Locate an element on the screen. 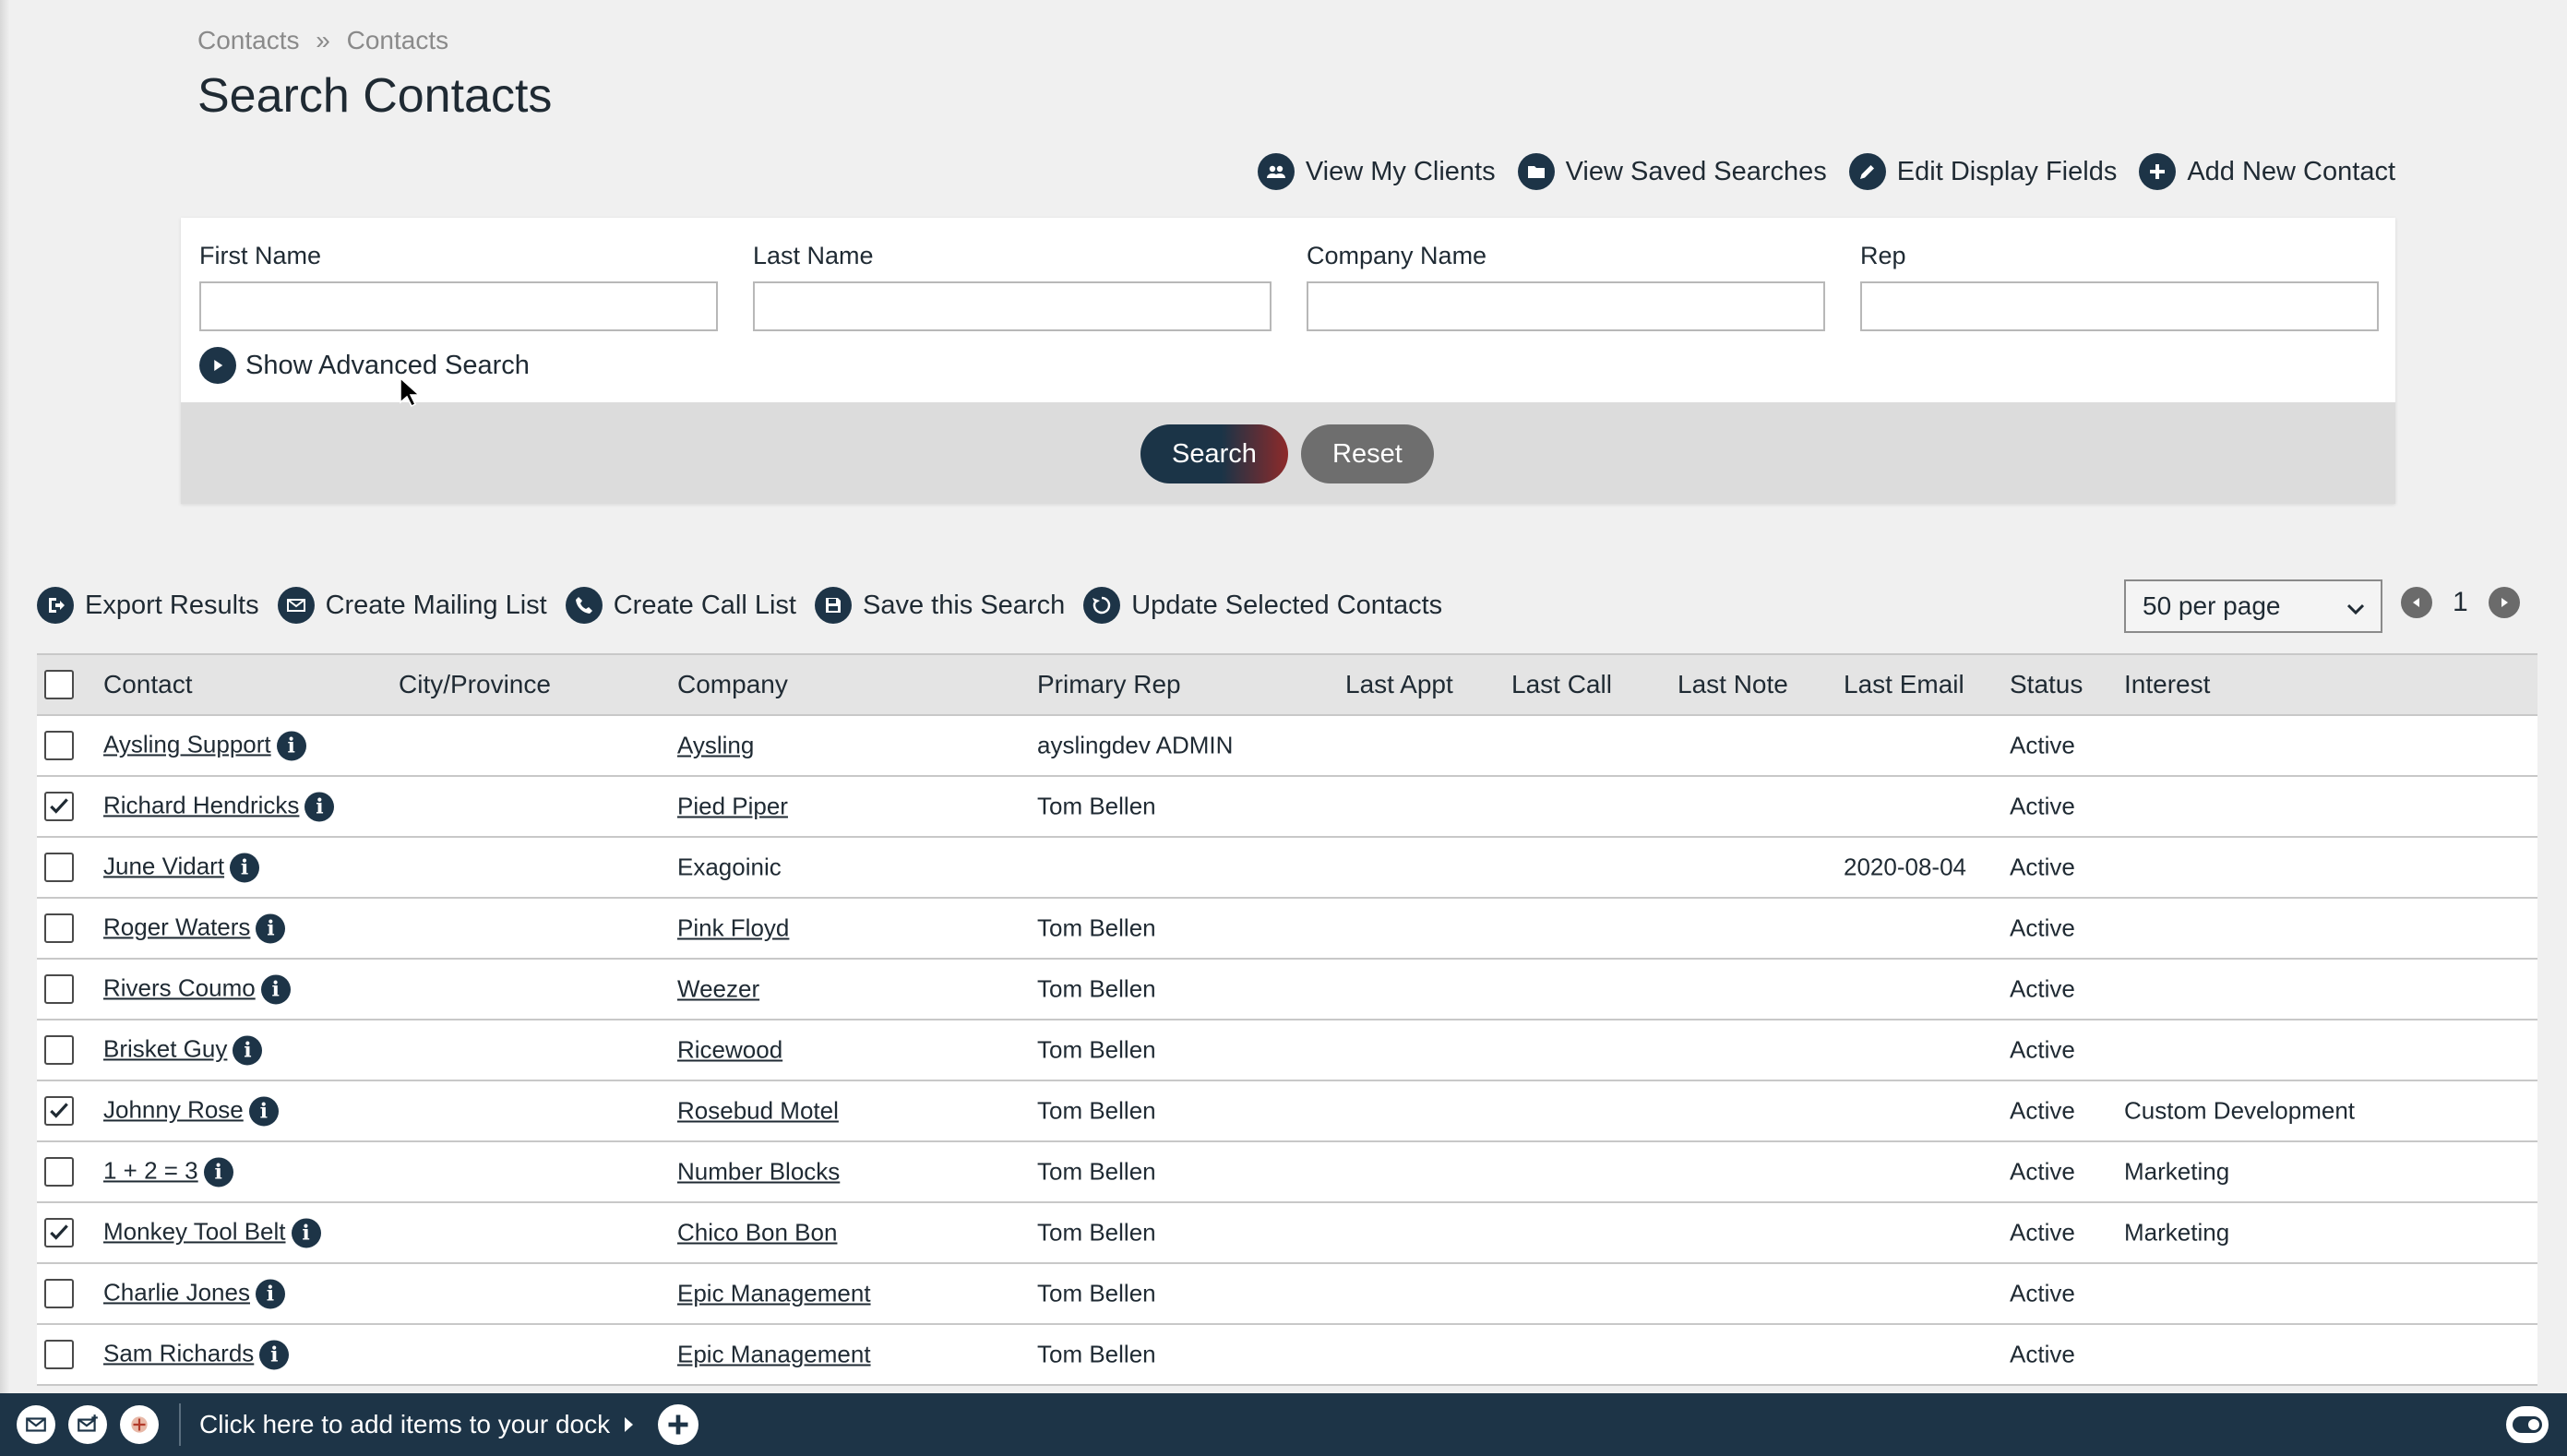  show-advanced-search-toggle: Show Advanced Search is located at coordinates (364, 365).